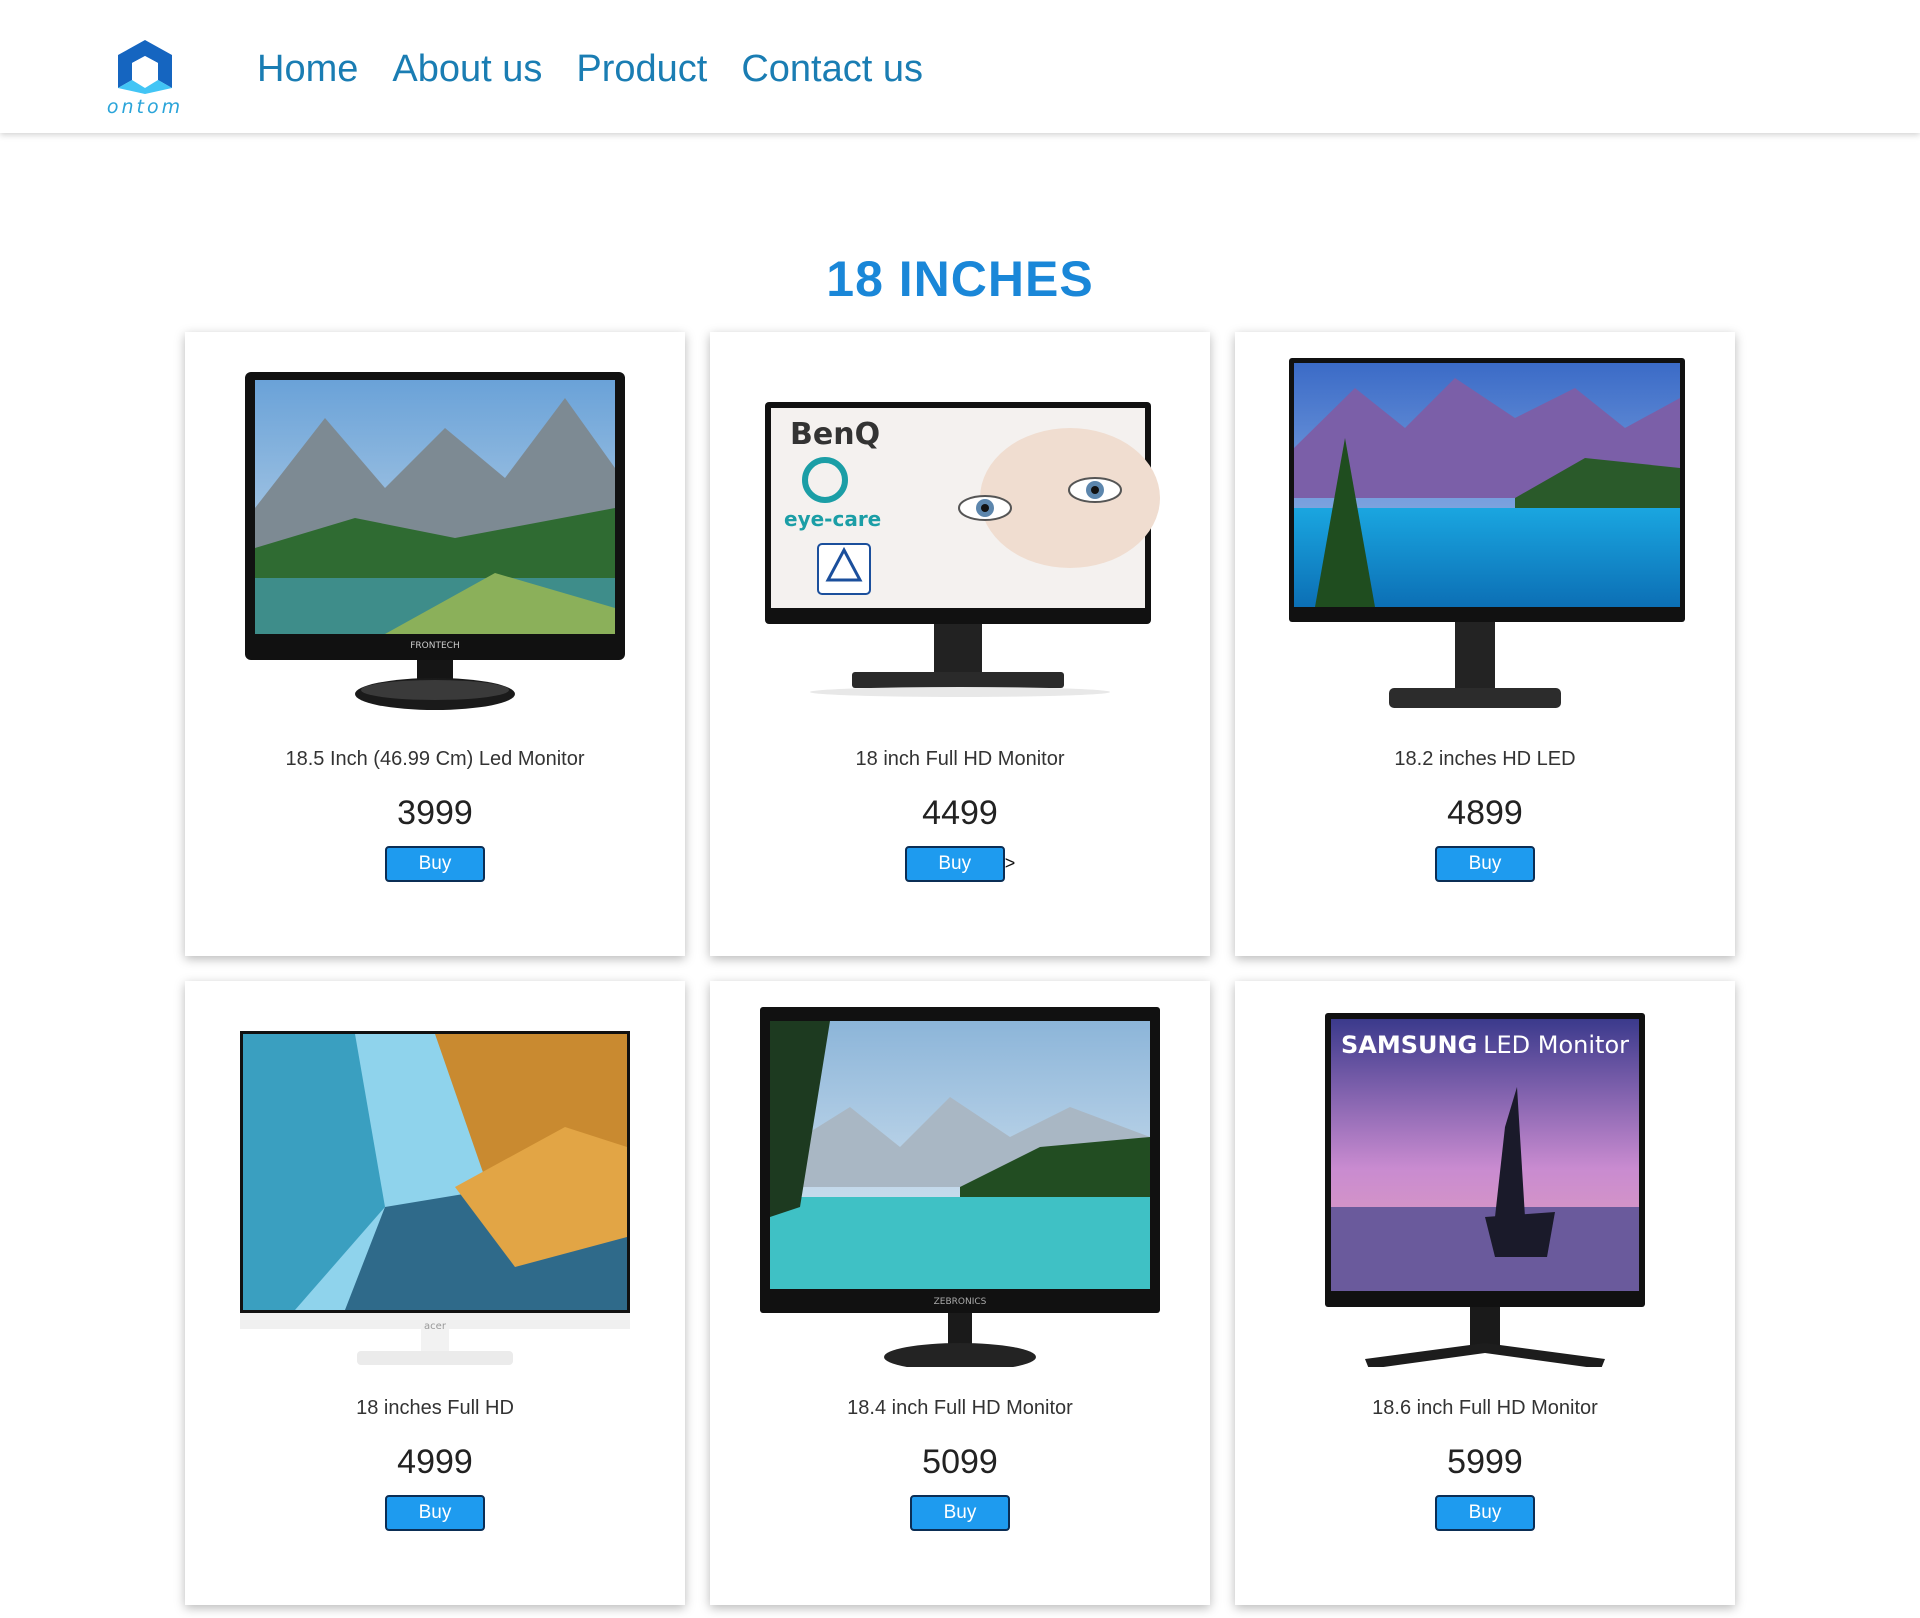 Image resolution: width=1920 pixels, height=1618 pixels. What do you see at coordinates (145, 67) in the screenshot?
I see `logo-mark-icon` at bounding box center [145, 67].